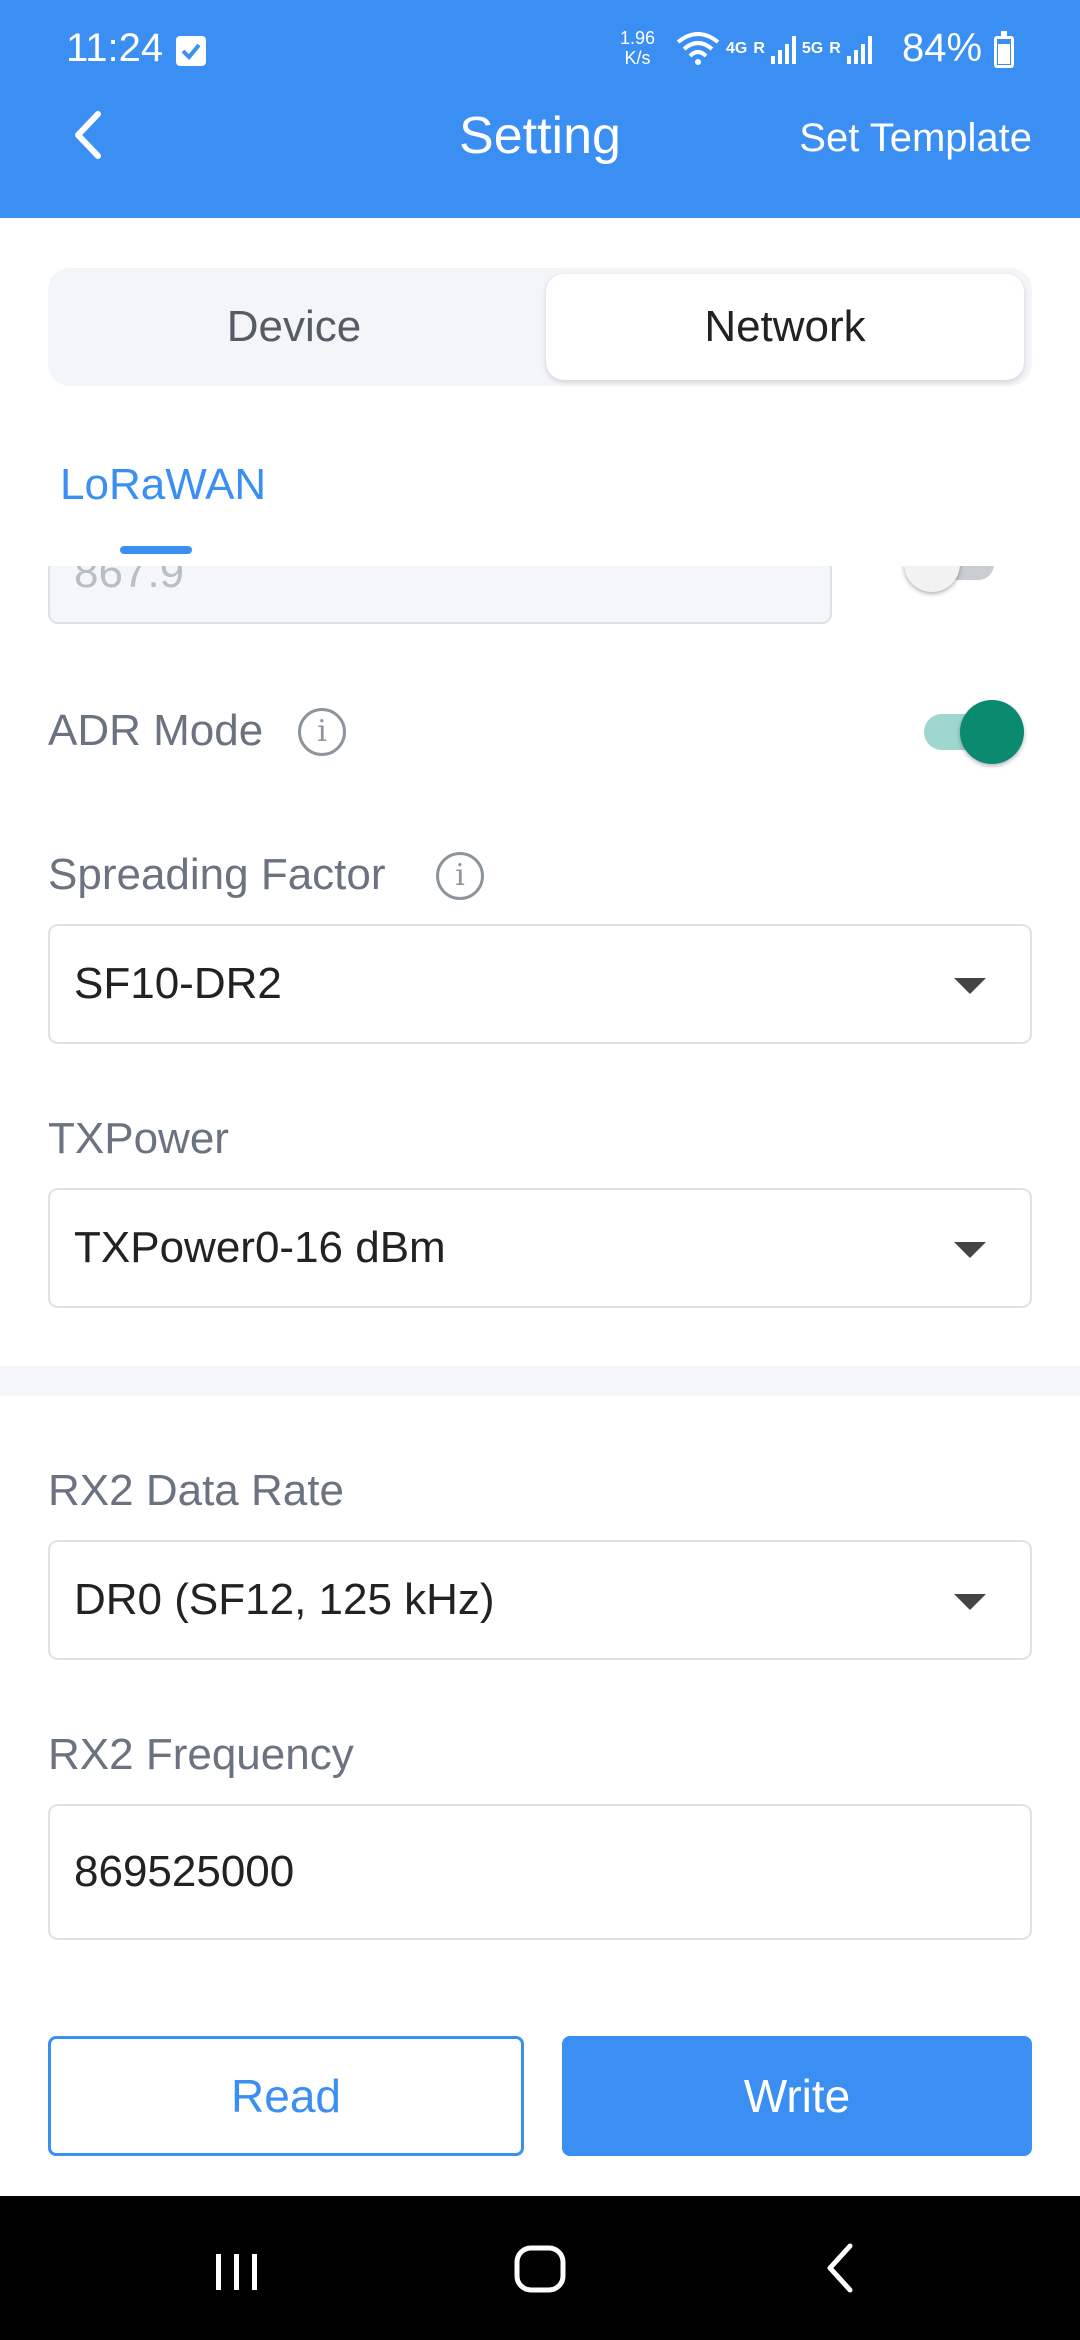 This screenshot has height=2340, width=1080. What do you see at coordinates (201, 1754) in the screenshot?
I see `rx2-frequency-label: RX2 Frequency` at bounding box center [201, 1754].